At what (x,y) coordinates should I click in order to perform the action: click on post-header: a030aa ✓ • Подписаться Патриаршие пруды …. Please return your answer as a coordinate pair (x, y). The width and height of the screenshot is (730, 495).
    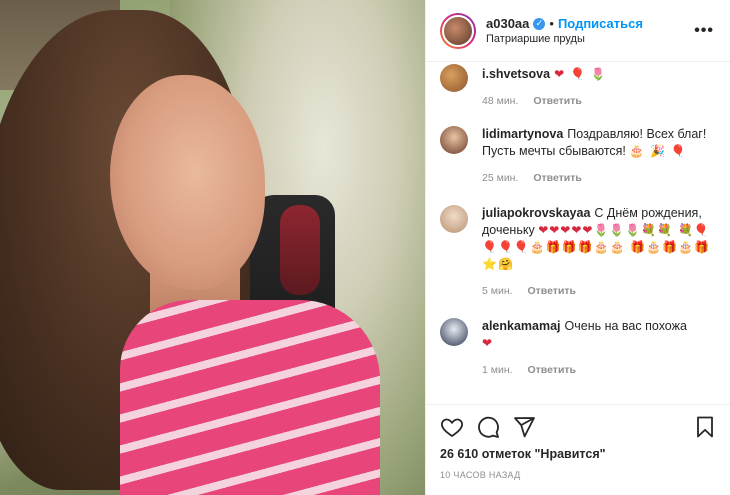
    Looking at the image, I should click on (578, 31).